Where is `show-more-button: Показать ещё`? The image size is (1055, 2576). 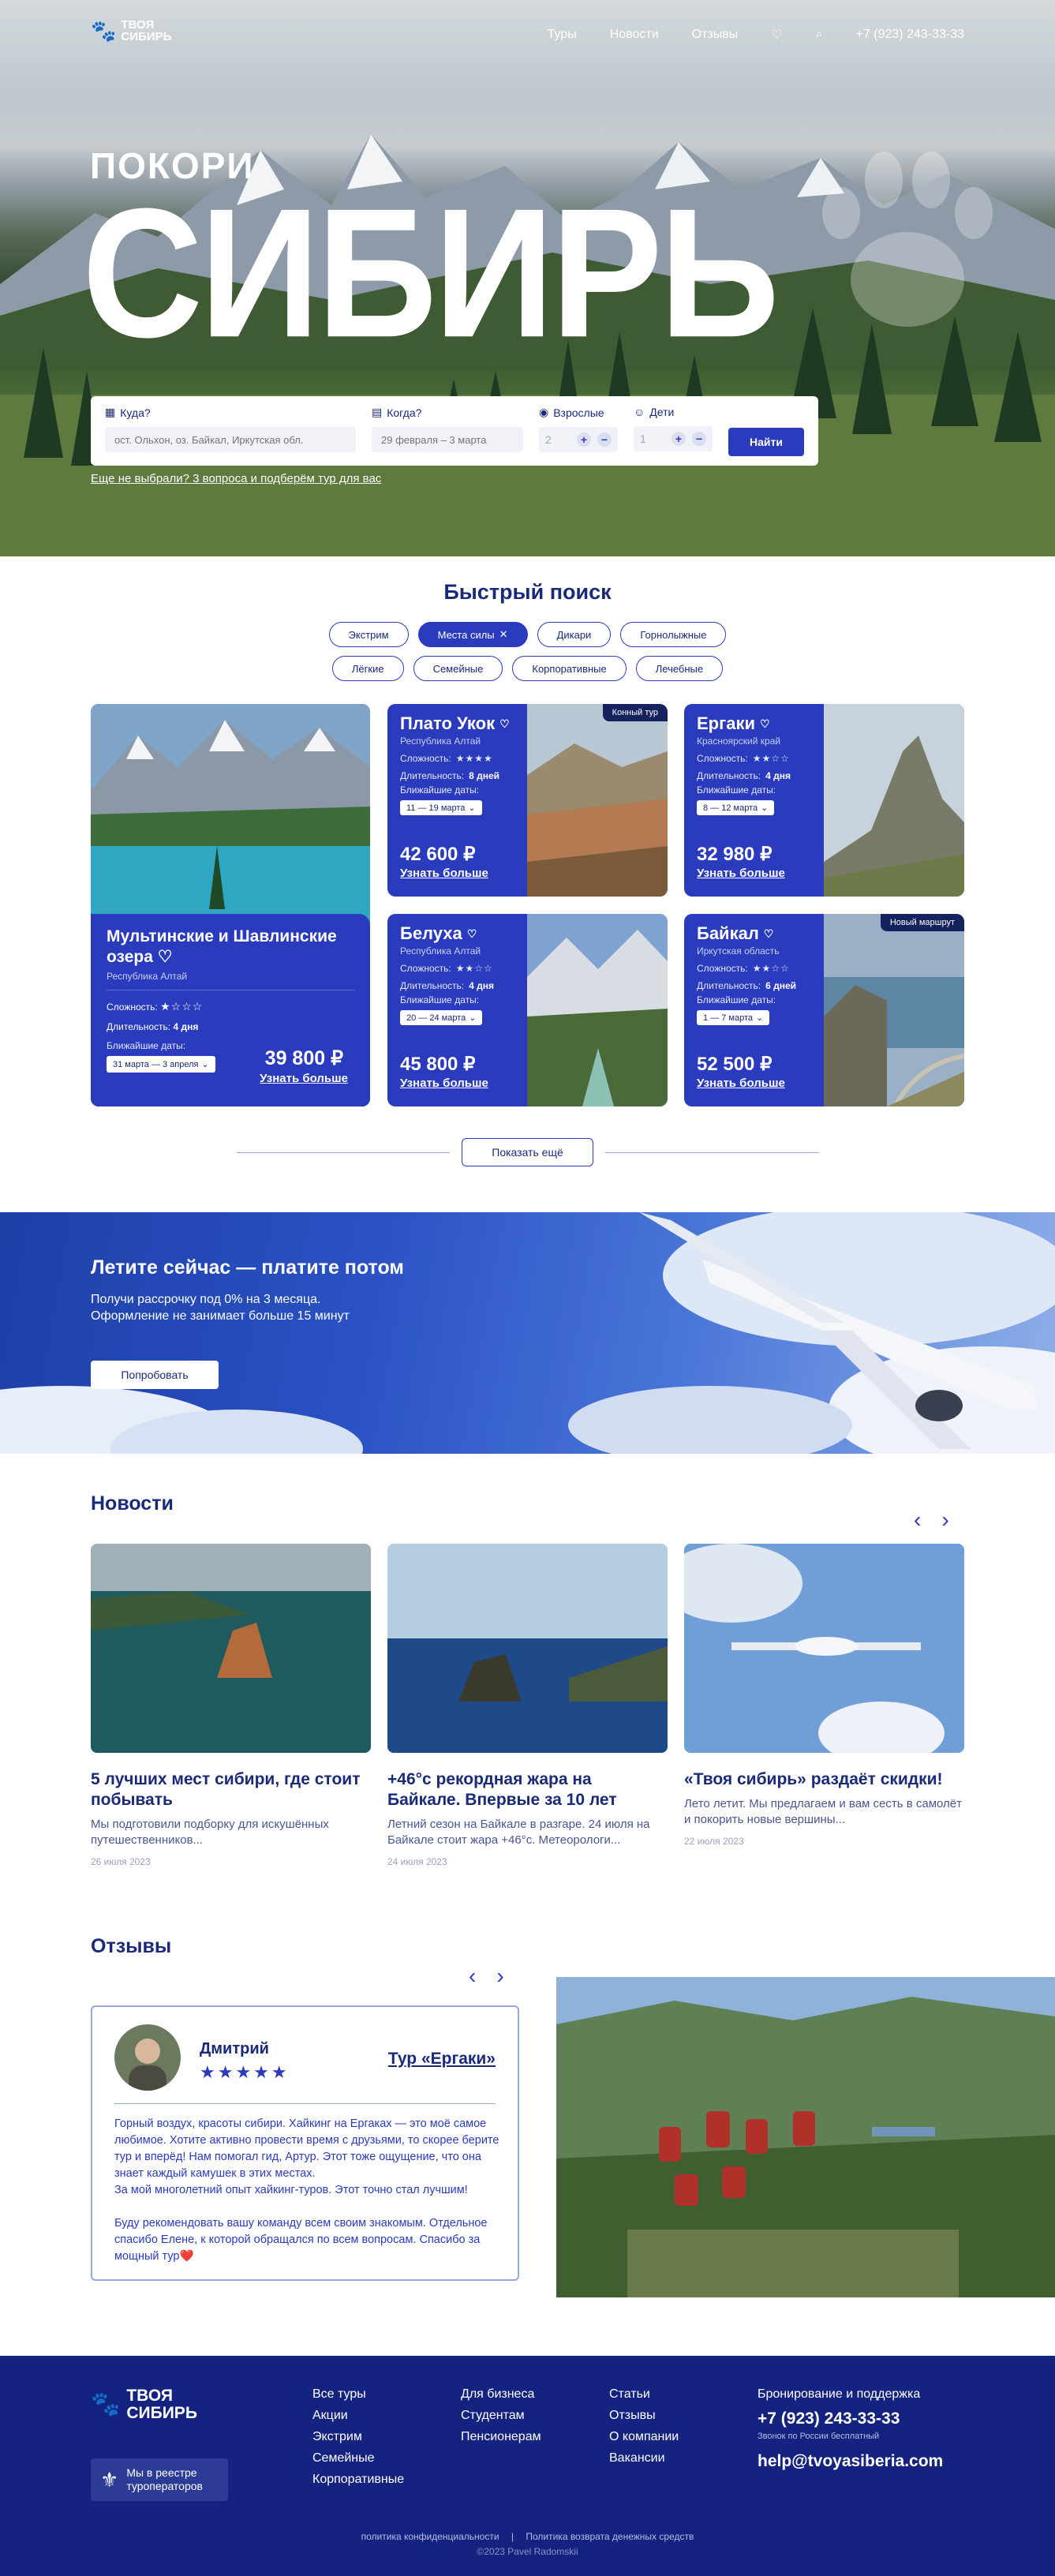 show-more-button: Показать ещё is located at coordinates (527, 1152).